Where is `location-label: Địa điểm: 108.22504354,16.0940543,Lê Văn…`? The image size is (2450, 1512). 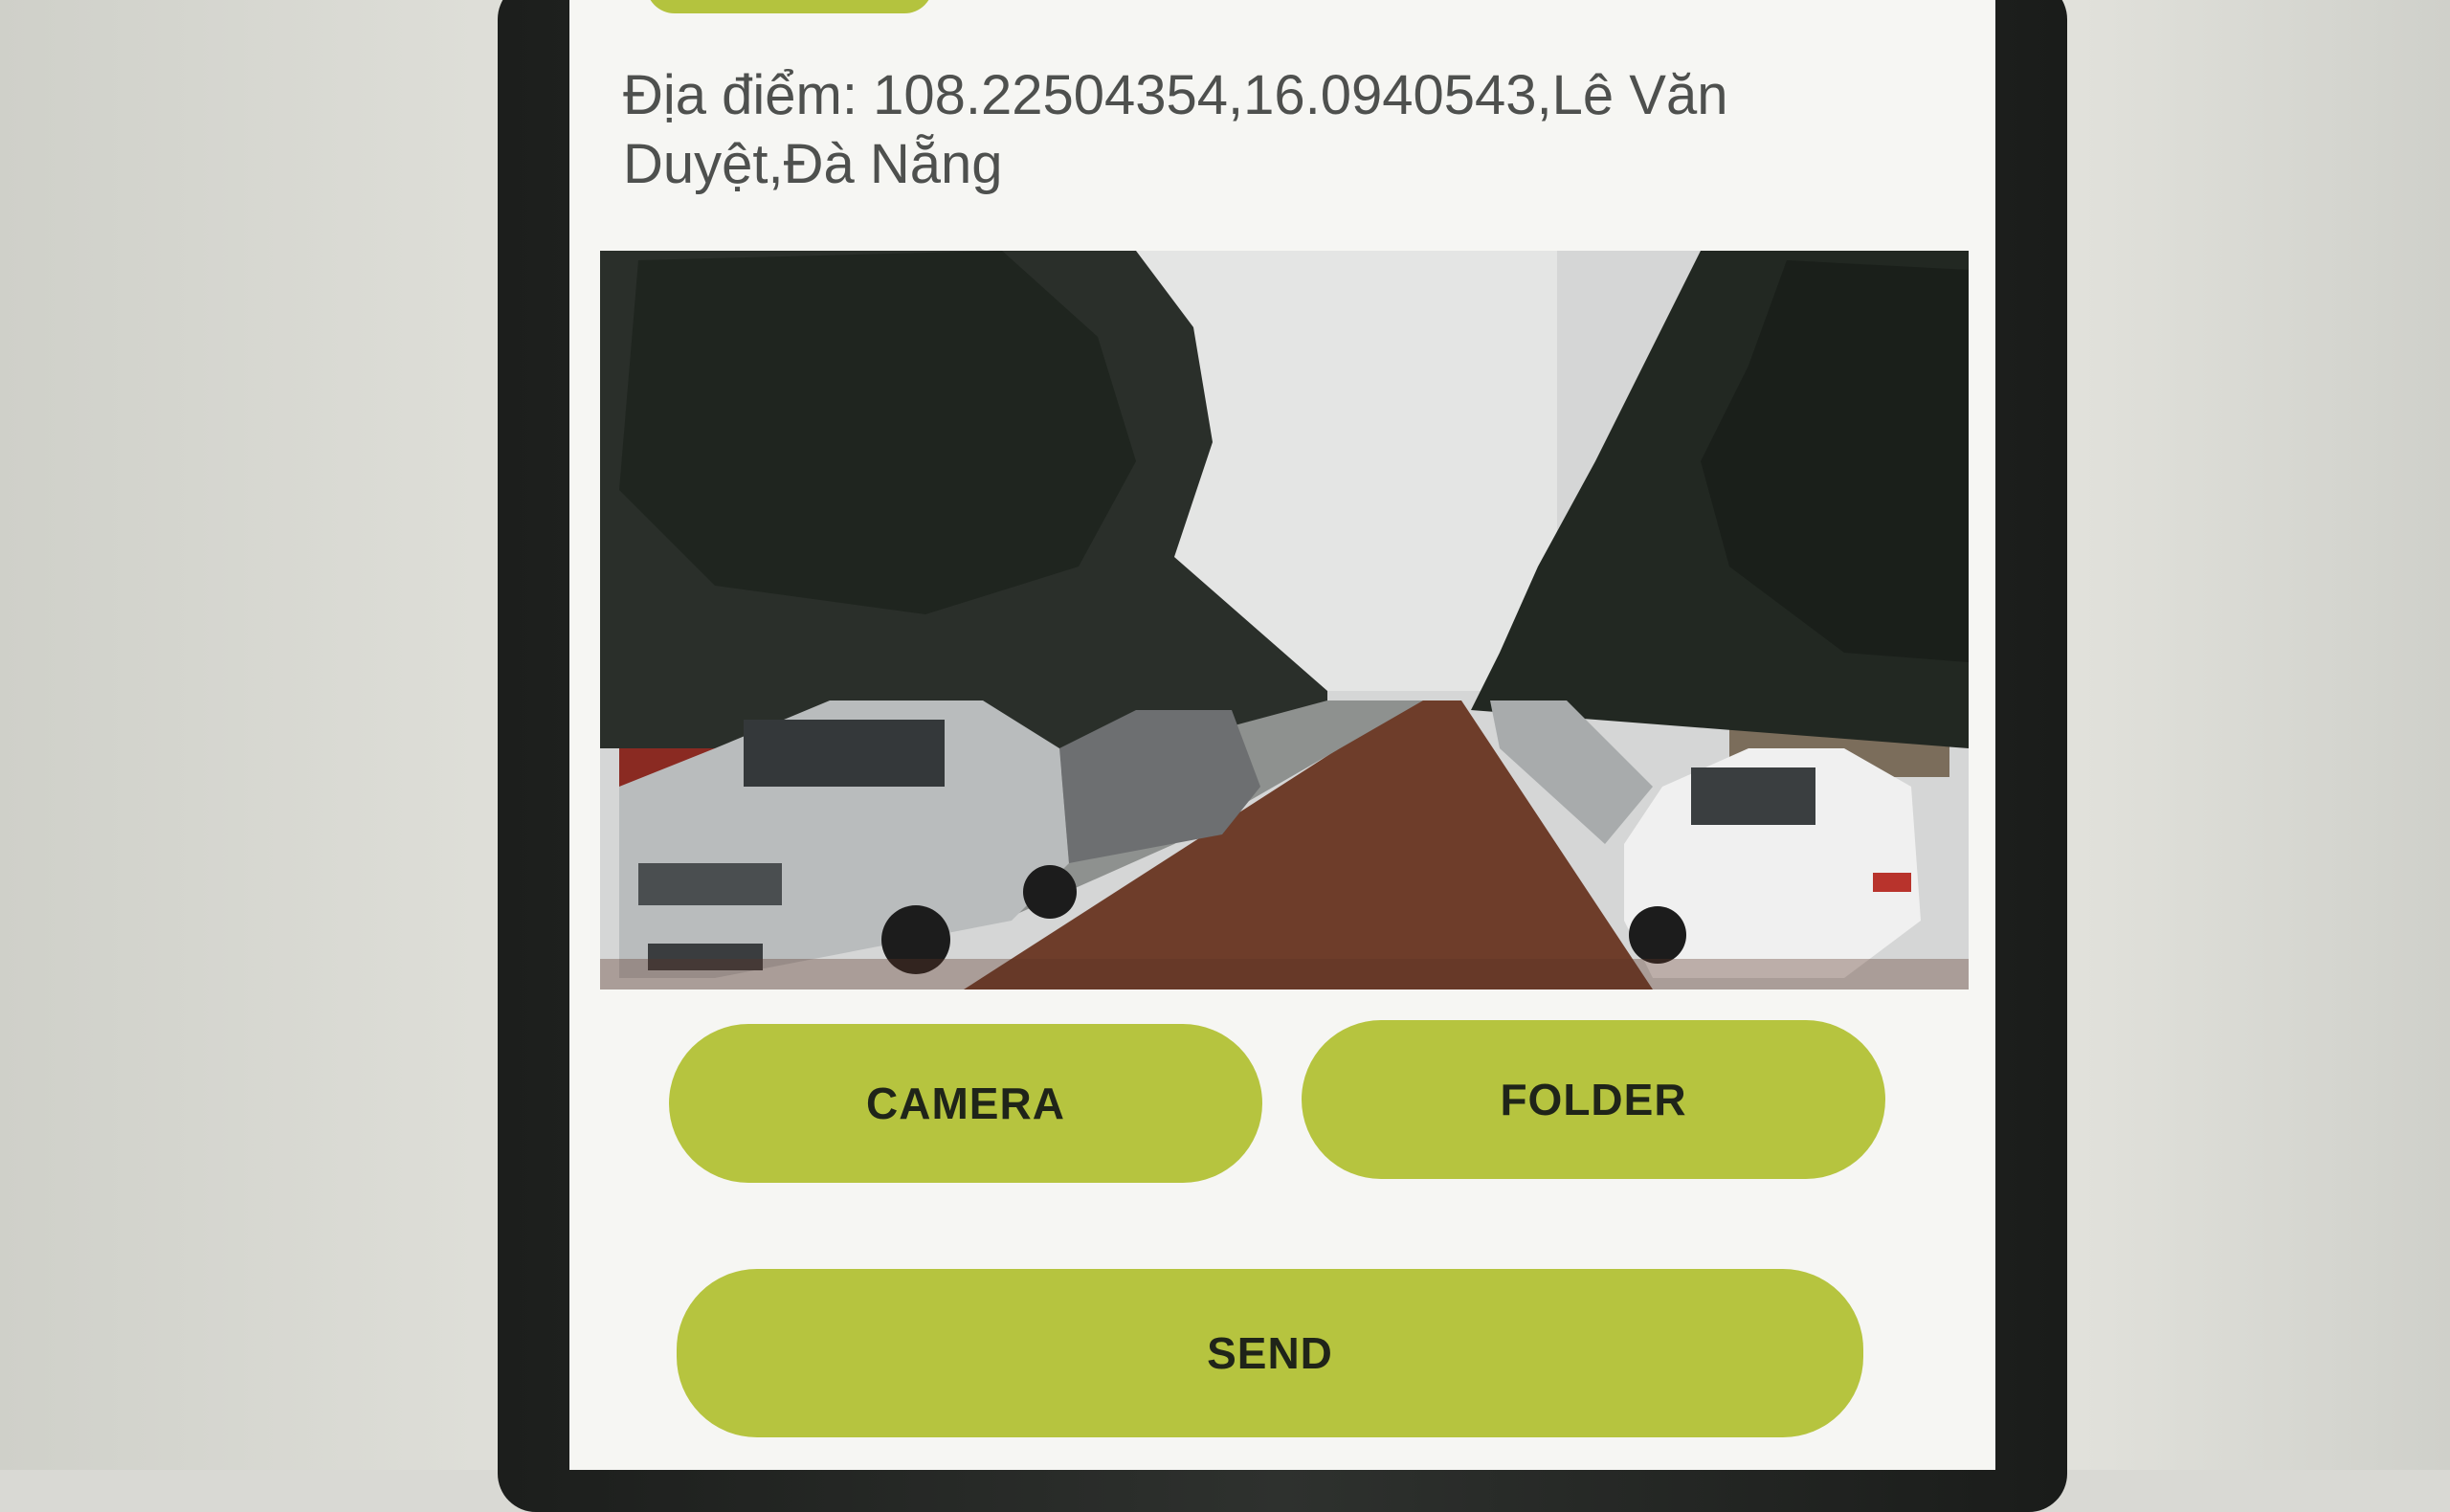 location-label: Địa điểm: 108.22504354,16.0940543,Lê Văn… is located at coordinates (1175, 129).